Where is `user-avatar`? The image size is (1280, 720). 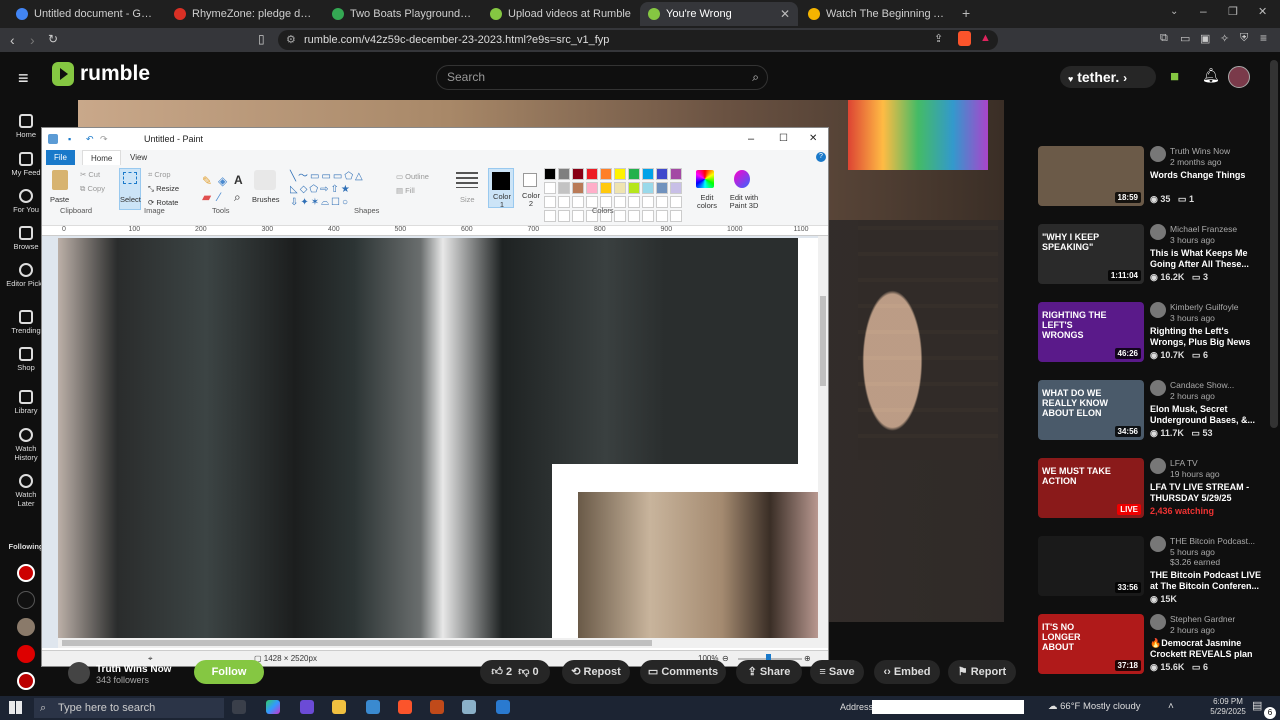 user-avatar is located at coordinates (1239, 77).